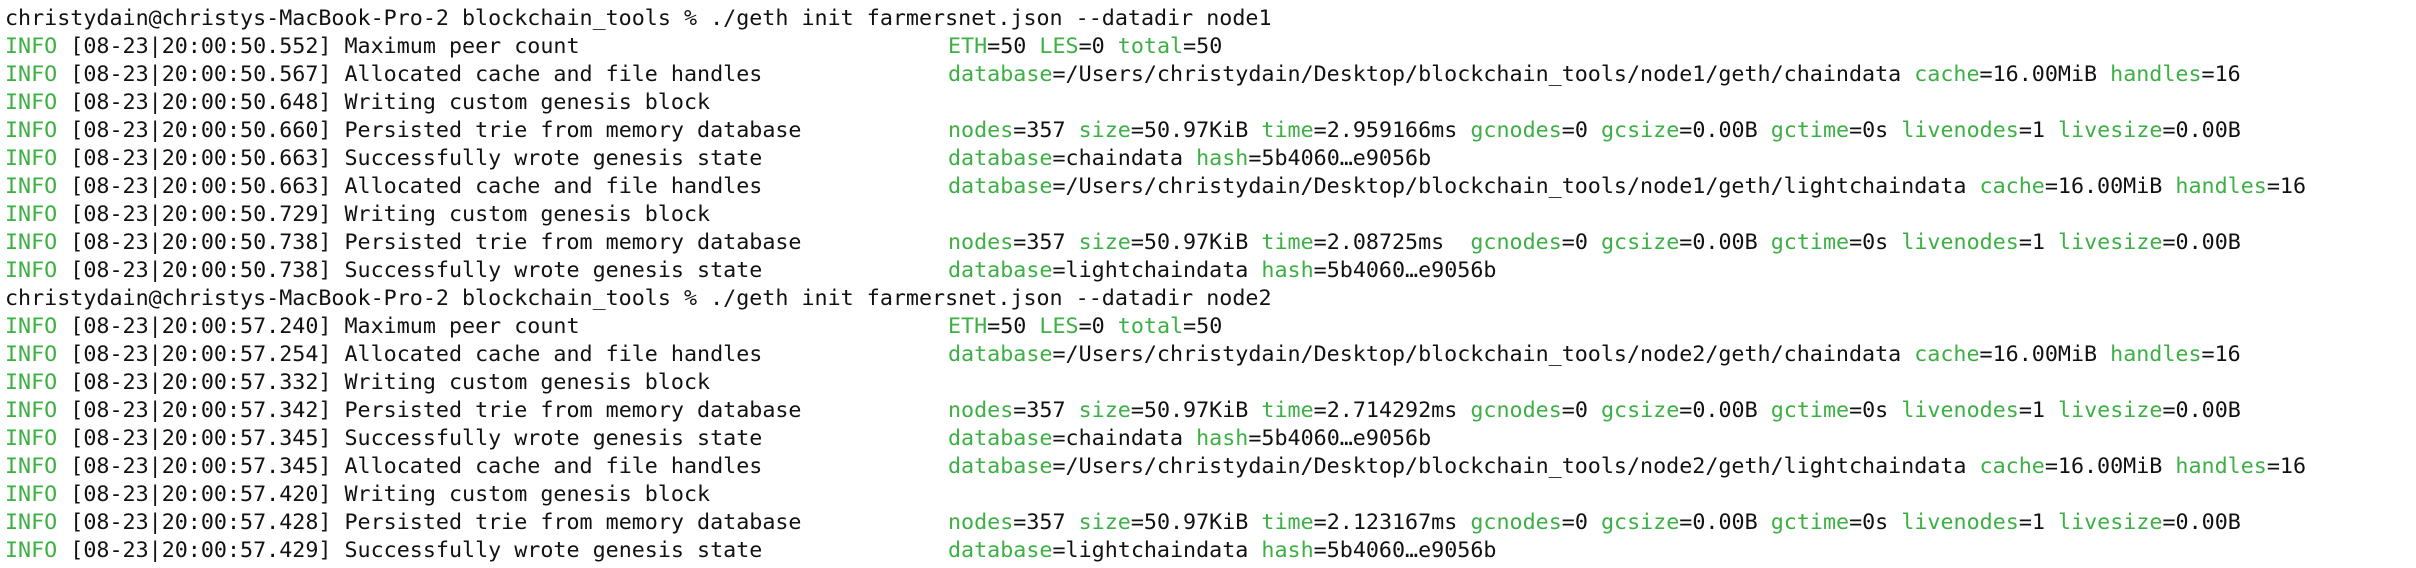  I want to click on log-timestamp: [08-23|20:00:50.567], so click(201, 74).